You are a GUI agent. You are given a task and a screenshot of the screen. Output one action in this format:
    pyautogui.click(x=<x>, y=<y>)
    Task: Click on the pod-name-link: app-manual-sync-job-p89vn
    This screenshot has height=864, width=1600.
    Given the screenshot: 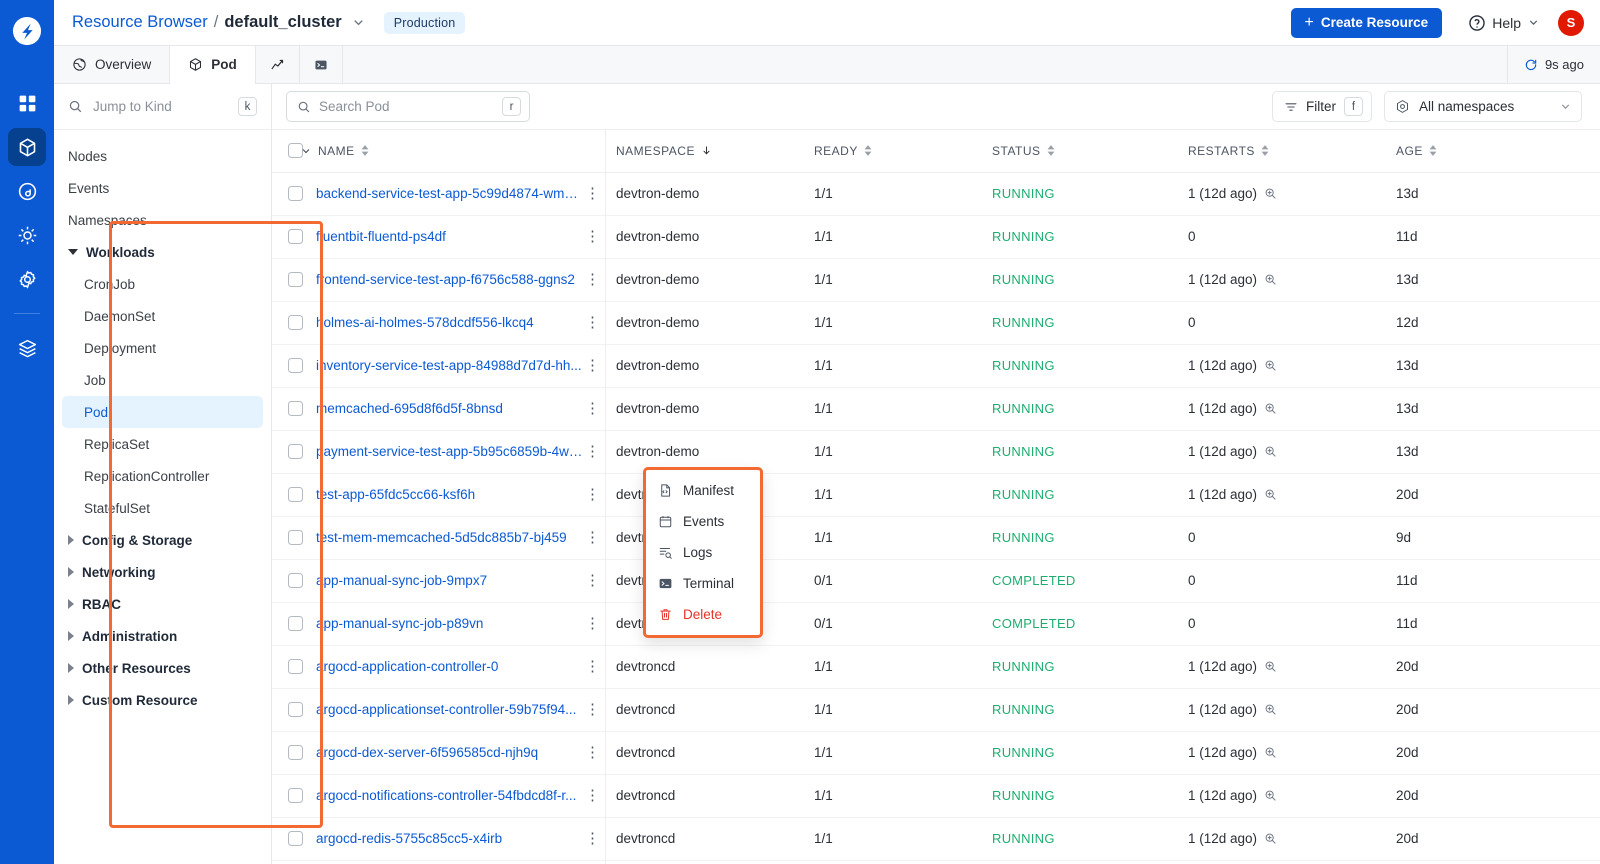 What is the action you would take?
    pyautogui.click(x=399, y=623)
    